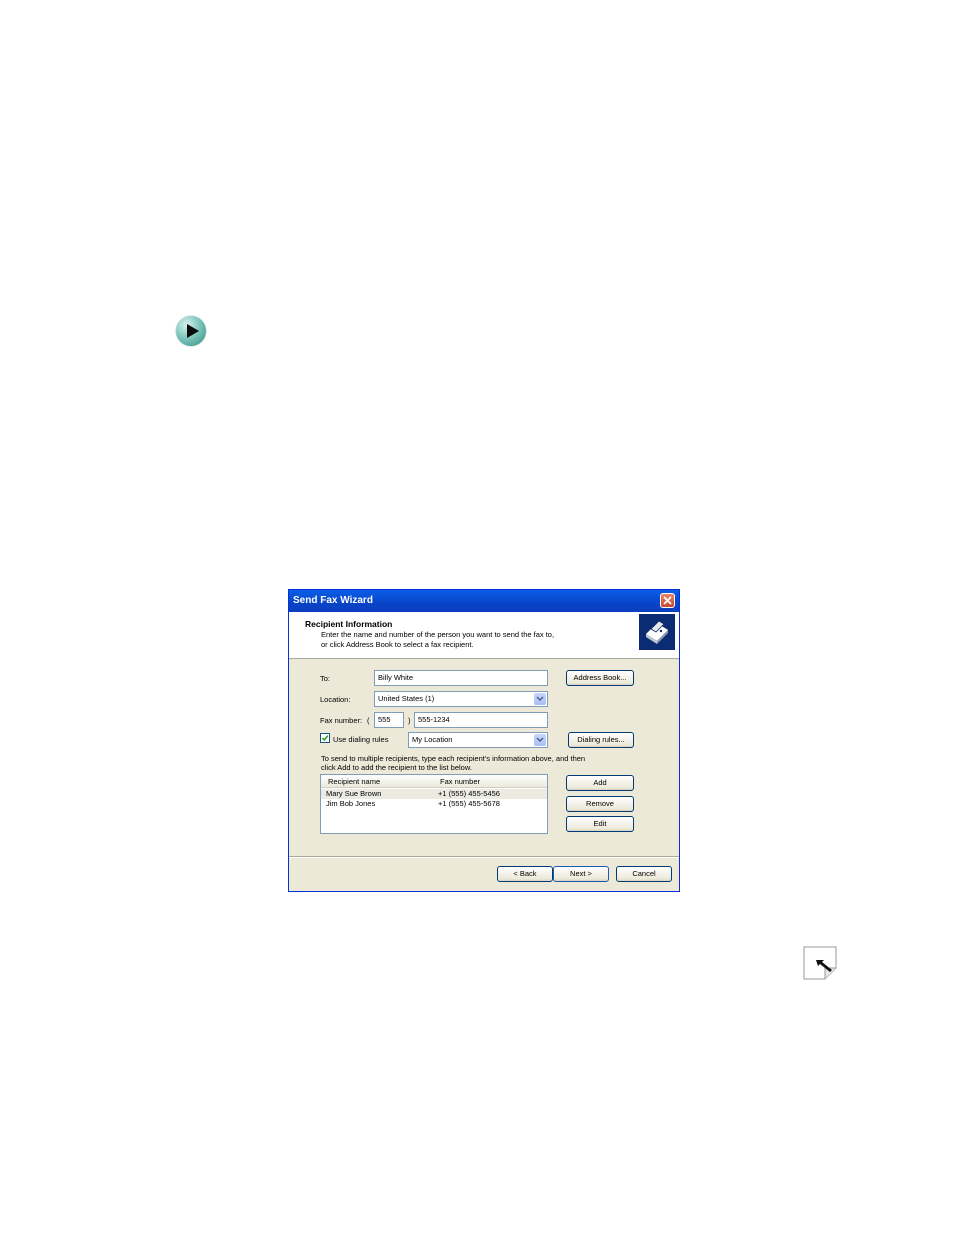 This screenshot has width=954, height=1235. What do you see at coordinates (333, 600) in the screenshot?
I see `window-title: Send Fax Wizard` at bounding box center [333, 600].